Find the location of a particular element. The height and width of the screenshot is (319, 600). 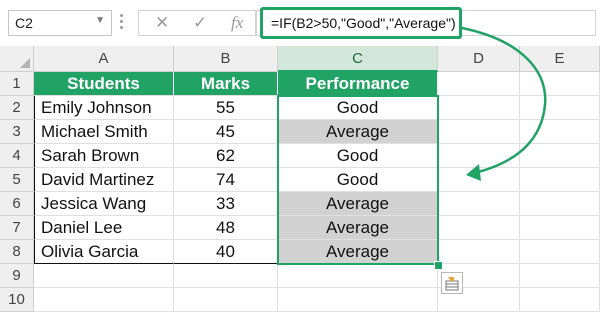

quick-analysis-icon is located at coordinates (452, 283).